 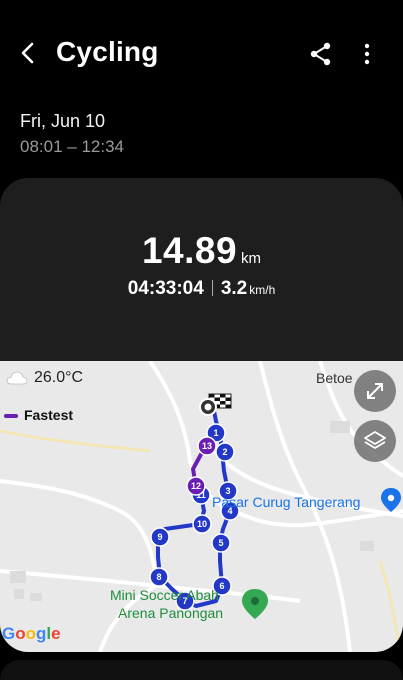 What do you see at coordinates (212, 288) in the screenshot?
I see `stats-divider` at bounding box center [212, 288].